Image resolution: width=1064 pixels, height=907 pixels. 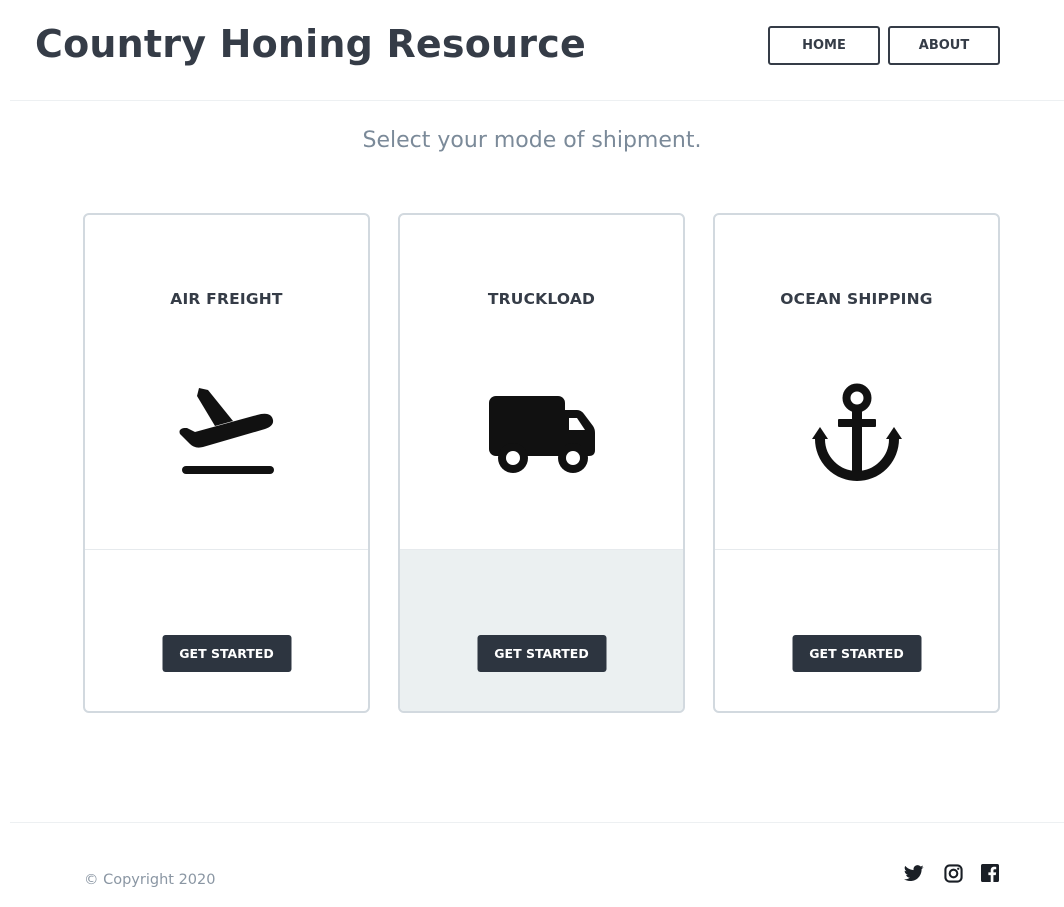 I want to click on facebook-icon, so click(x=990, y=873).